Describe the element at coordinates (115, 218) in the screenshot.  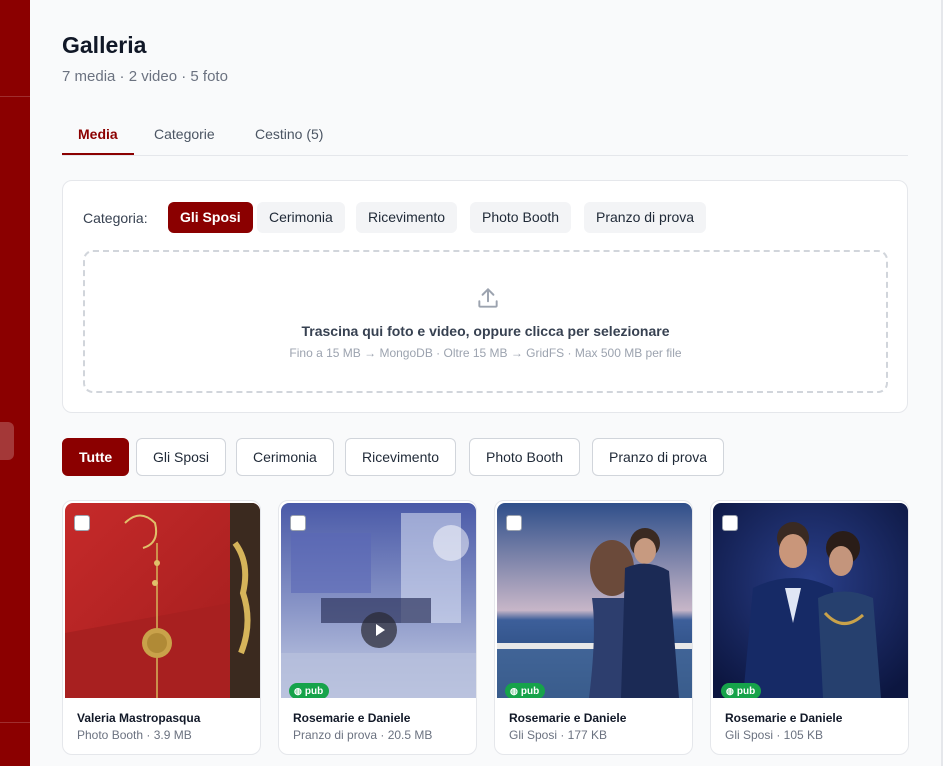
I see `category-label: Categoria:` at that location.